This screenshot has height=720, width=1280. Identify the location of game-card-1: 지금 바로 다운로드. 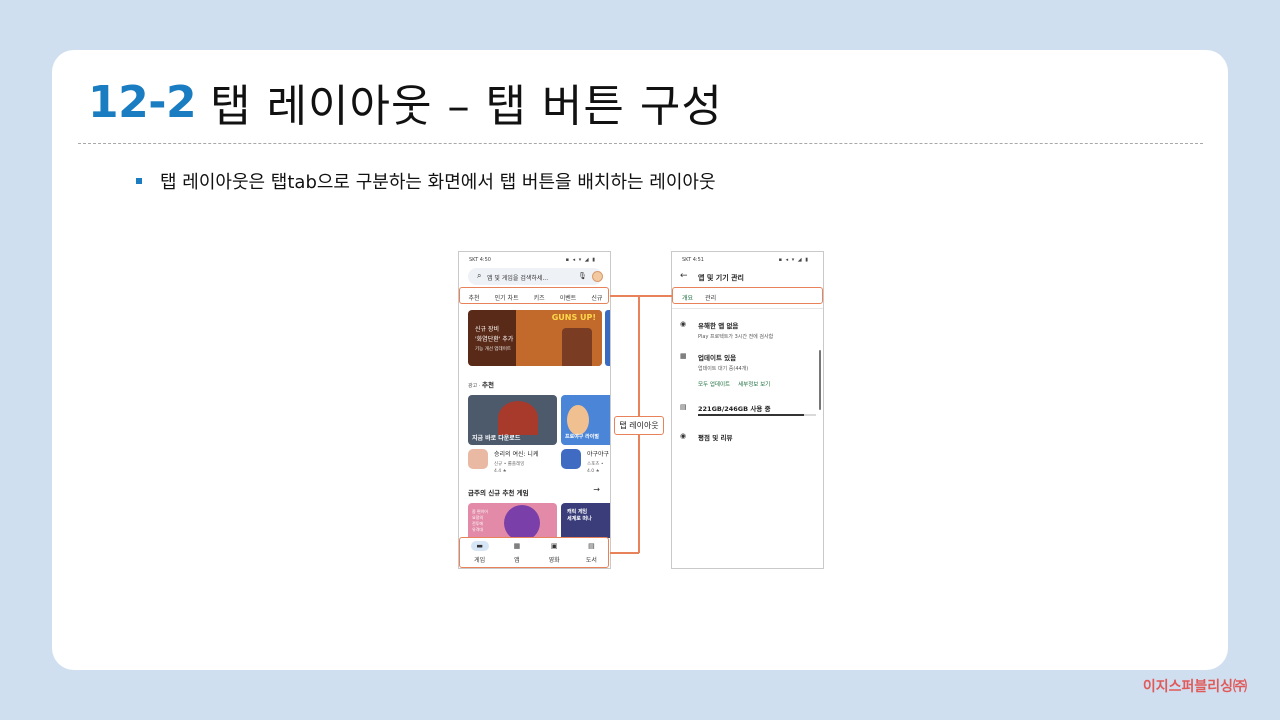
(512, 420).